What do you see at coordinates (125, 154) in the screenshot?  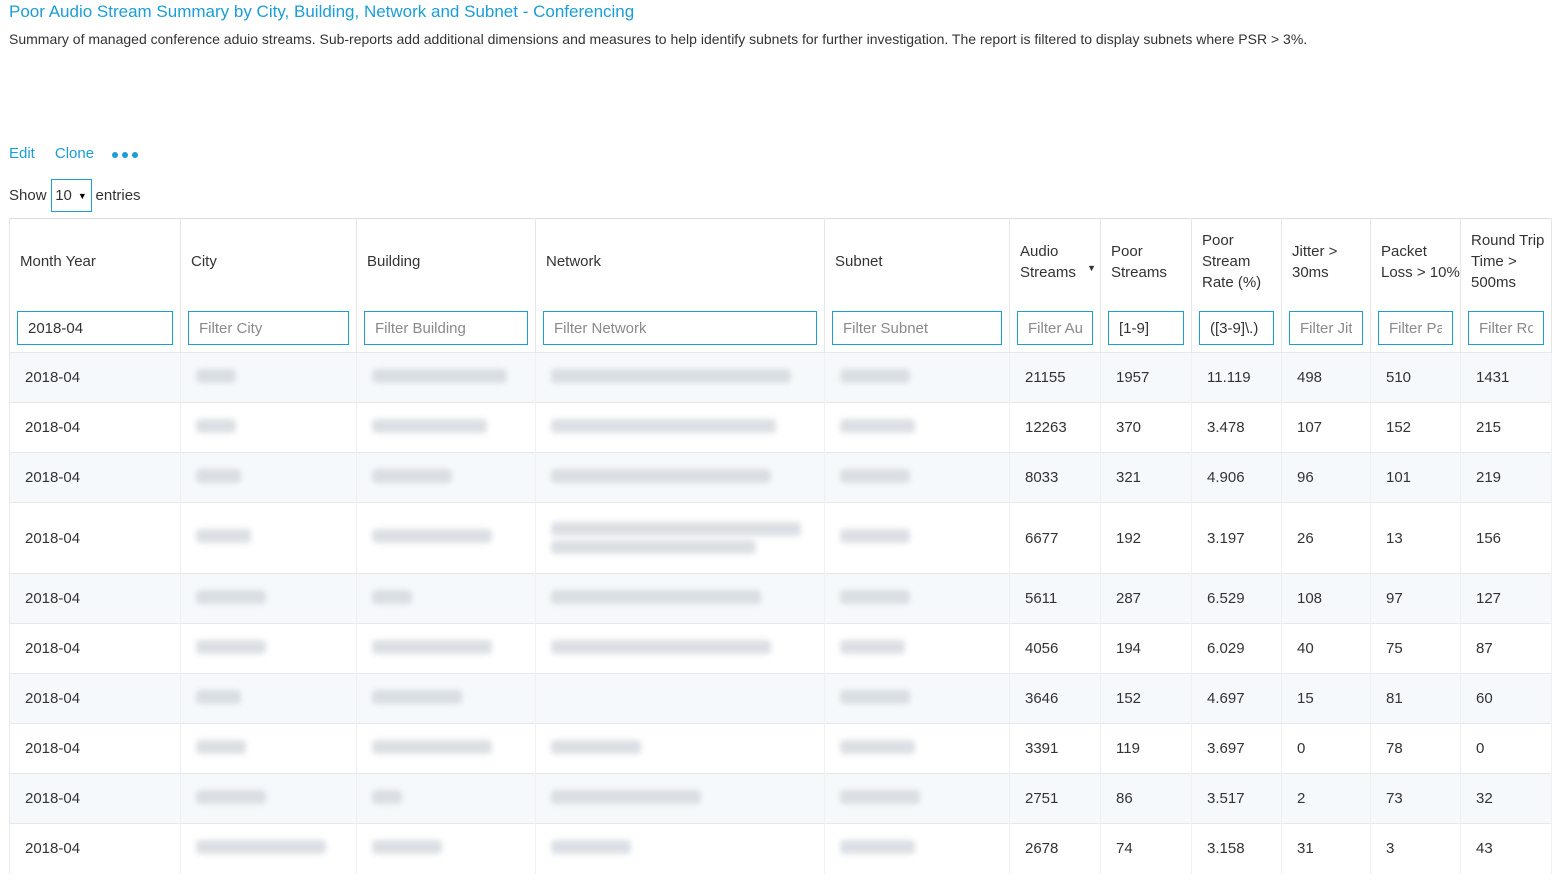 I see `more-horizontal-dots-icon` at bounding box center [125, 154].